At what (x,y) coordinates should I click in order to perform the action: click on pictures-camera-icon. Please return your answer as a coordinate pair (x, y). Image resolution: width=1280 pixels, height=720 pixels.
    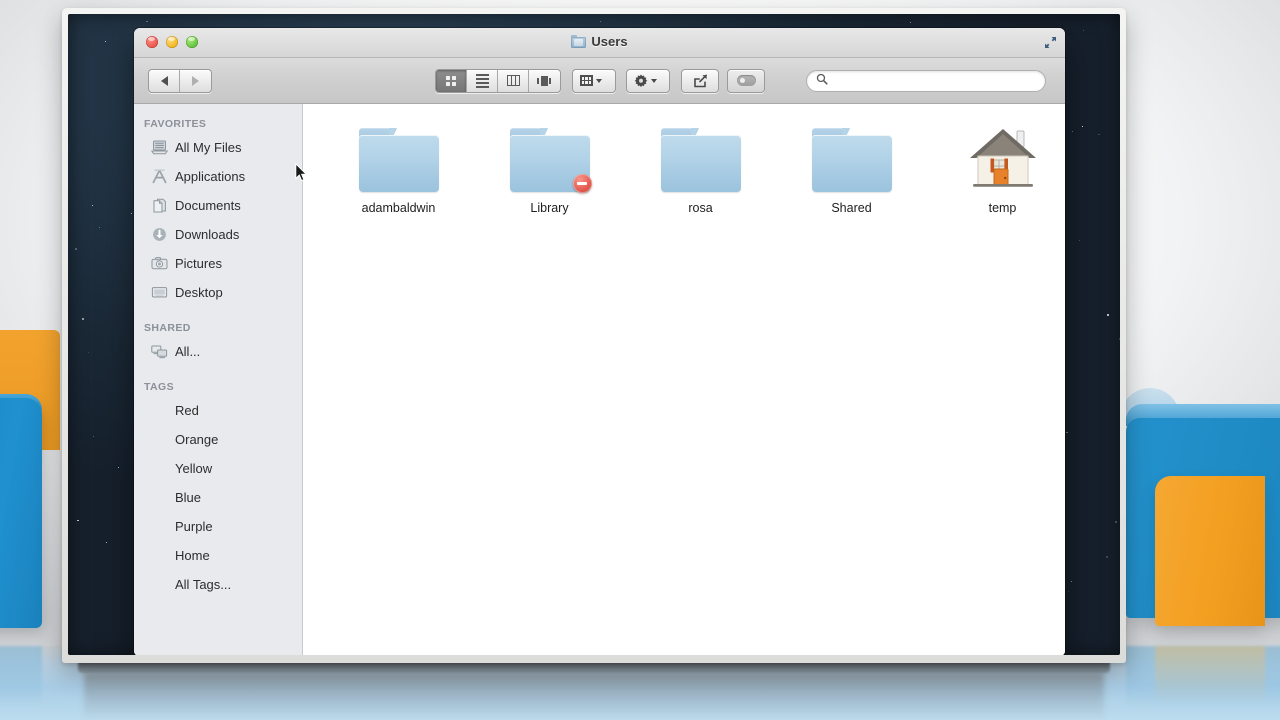
    Looking at the image, I should click on (159, 263).